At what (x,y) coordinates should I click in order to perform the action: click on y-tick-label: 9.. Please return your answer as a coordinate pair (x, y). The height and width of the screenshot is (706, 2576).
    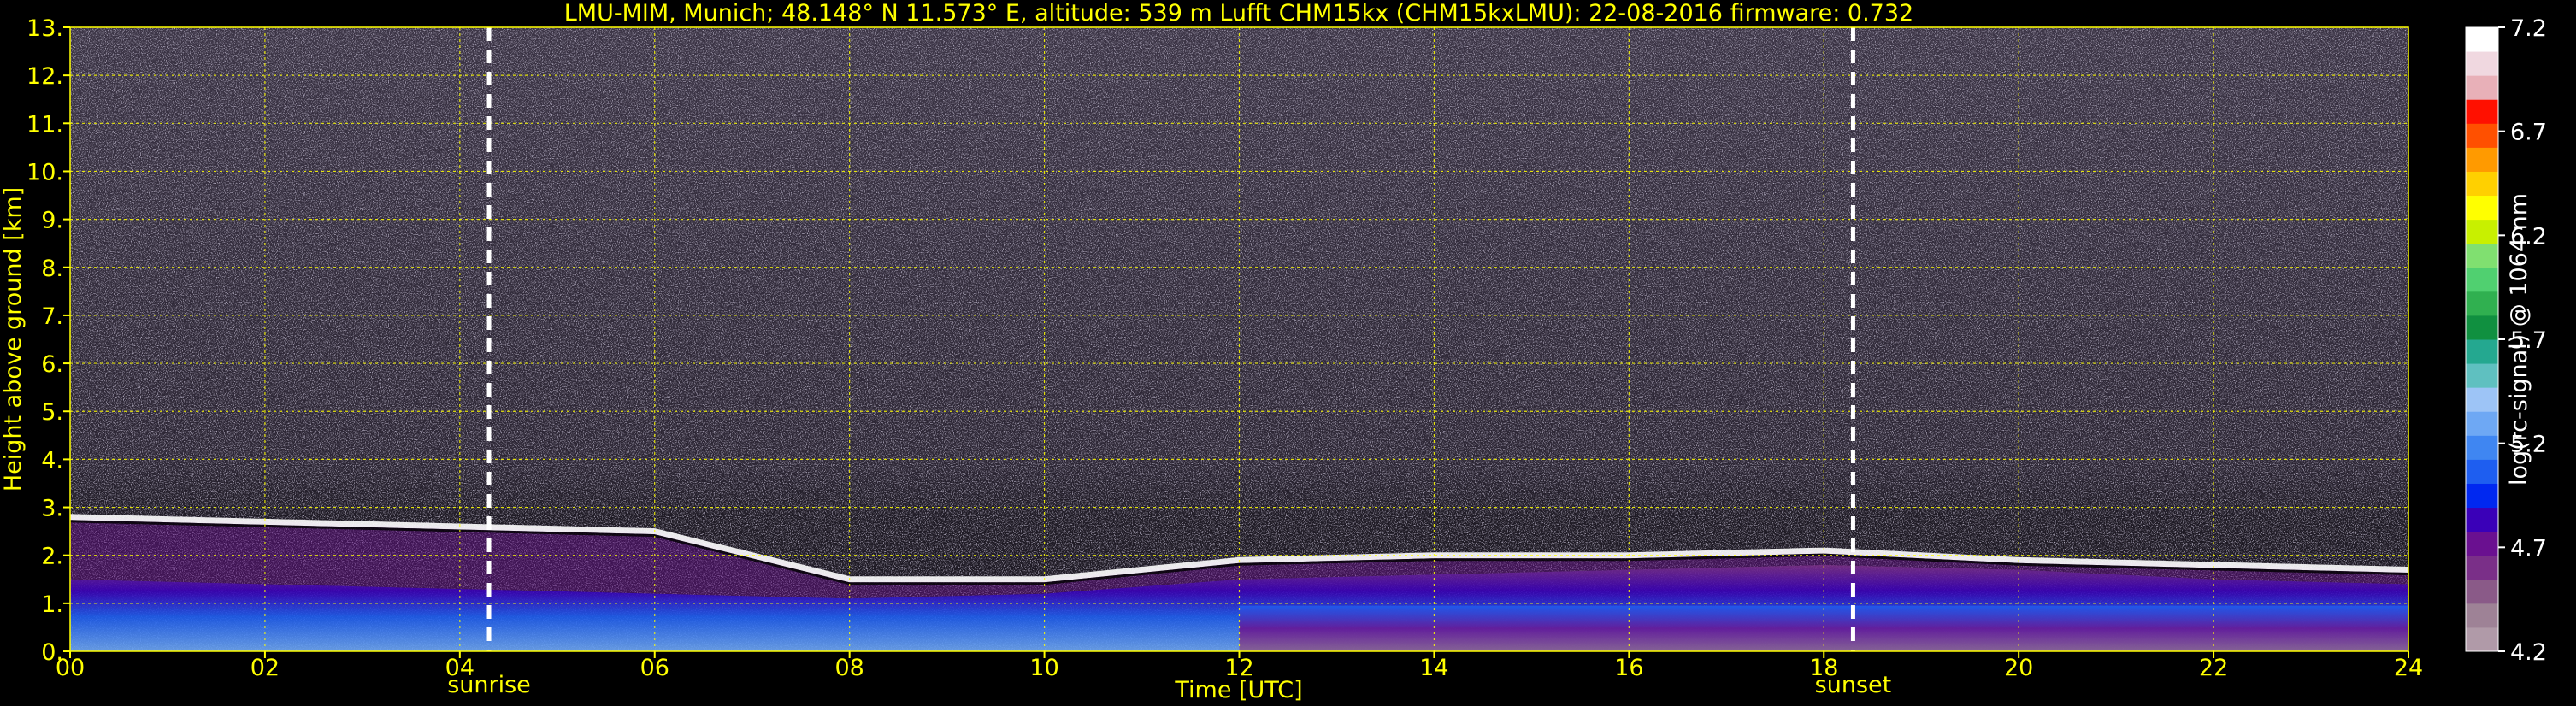
    Looking at the image, I should click on (52, 221).